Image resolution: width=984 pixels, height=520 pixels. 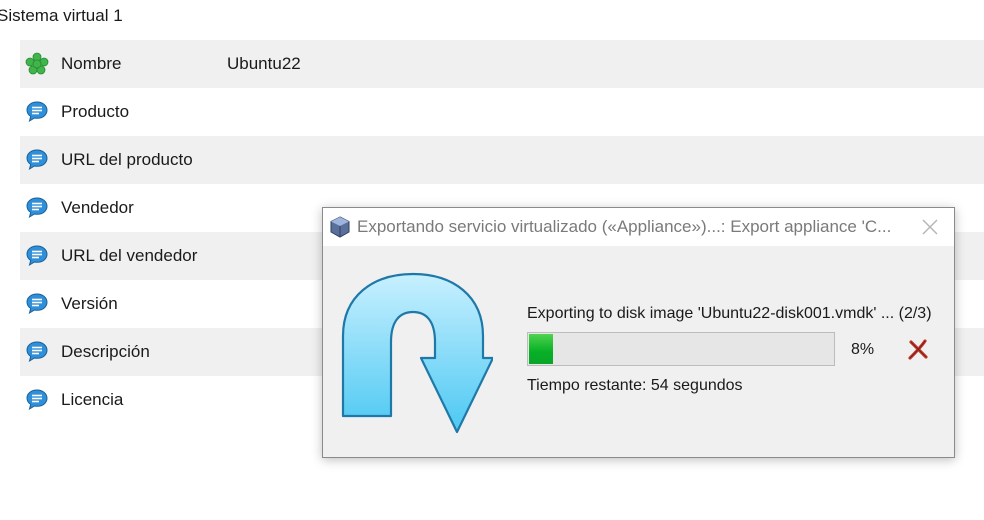 What do you see at coordinates (105, 351) in the screenshot?
I see `property-label: Descripción` at bounding box center [105, 351].